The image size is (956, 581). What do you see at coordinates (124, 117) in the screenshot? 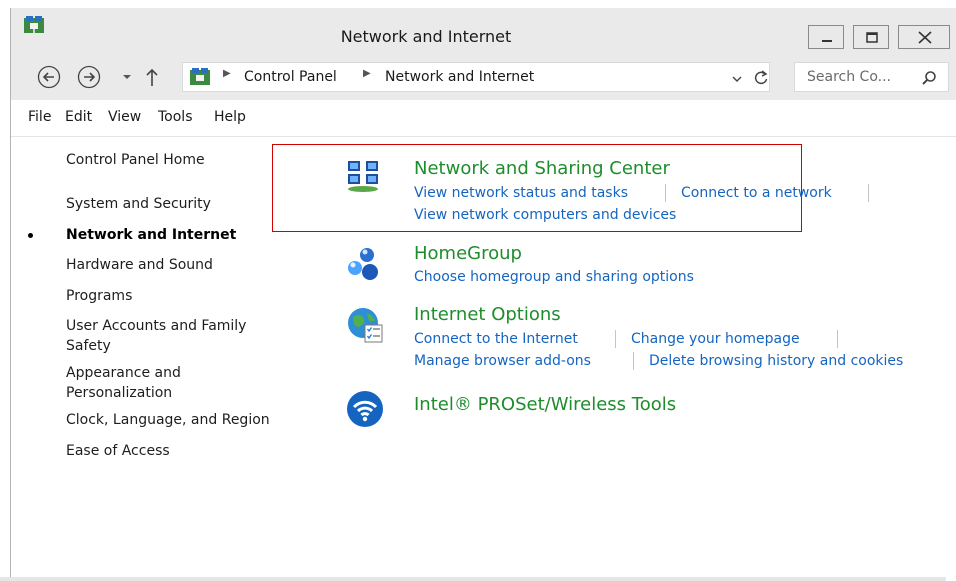
I see `menu-view: View` at bounding box center [124, 117].